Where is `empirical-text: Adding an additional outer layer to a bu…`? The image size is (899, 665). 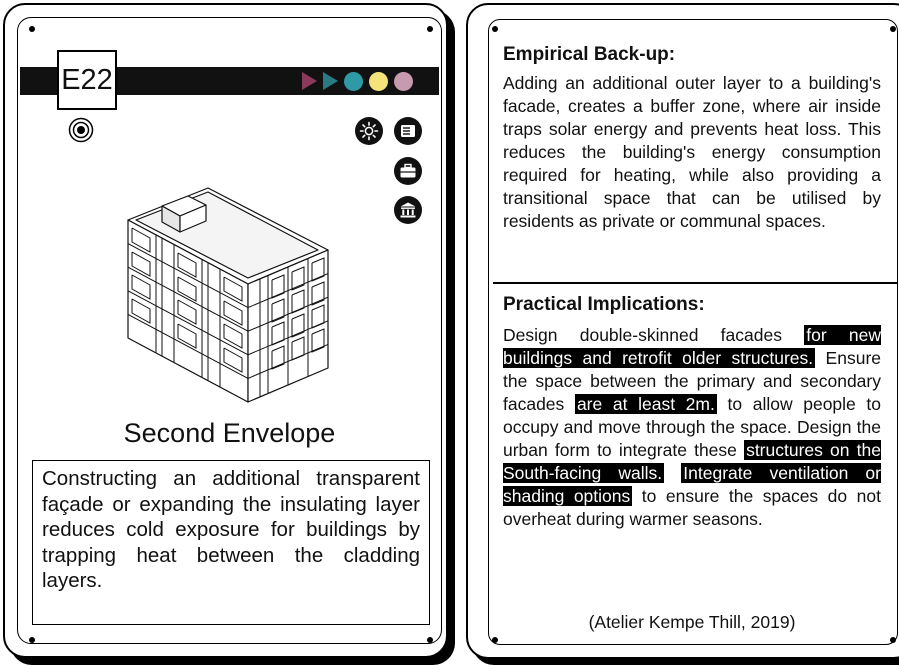
empirical-text: Adding an additional outer layer to a bu… is located at coordinates (692, 152).